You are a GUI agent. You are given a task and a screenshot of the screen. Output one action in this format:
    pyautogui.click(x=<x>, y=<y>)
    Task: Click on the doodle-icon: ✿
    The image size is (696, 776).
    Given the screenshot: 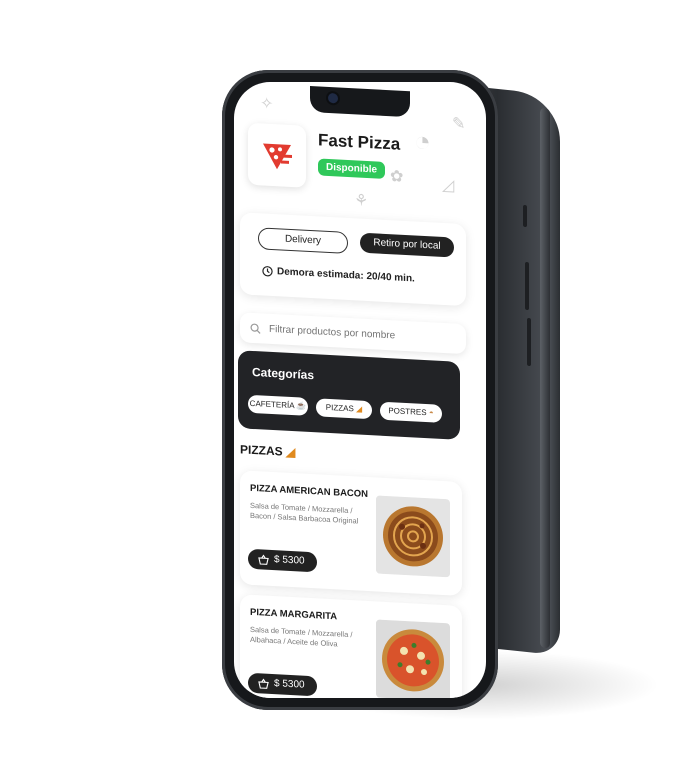 What is the action you would take?
    pyautogui.click(x=397, y=177)
    